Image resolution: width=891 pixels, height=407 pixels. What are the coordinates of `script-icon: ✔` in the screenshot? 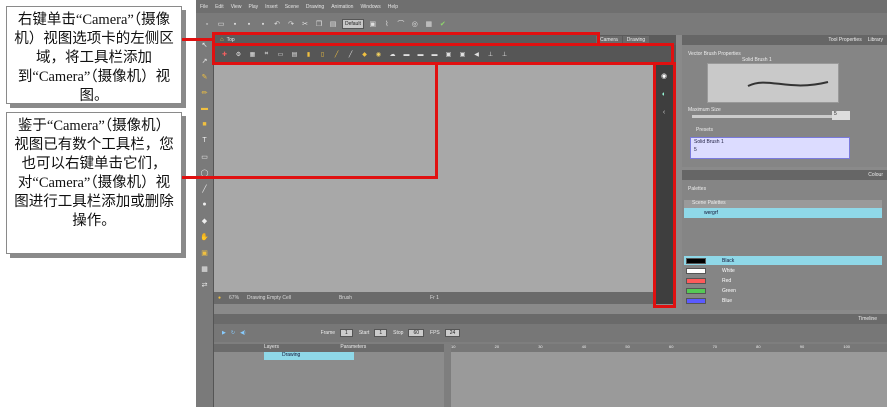 It's located at (443, 24).